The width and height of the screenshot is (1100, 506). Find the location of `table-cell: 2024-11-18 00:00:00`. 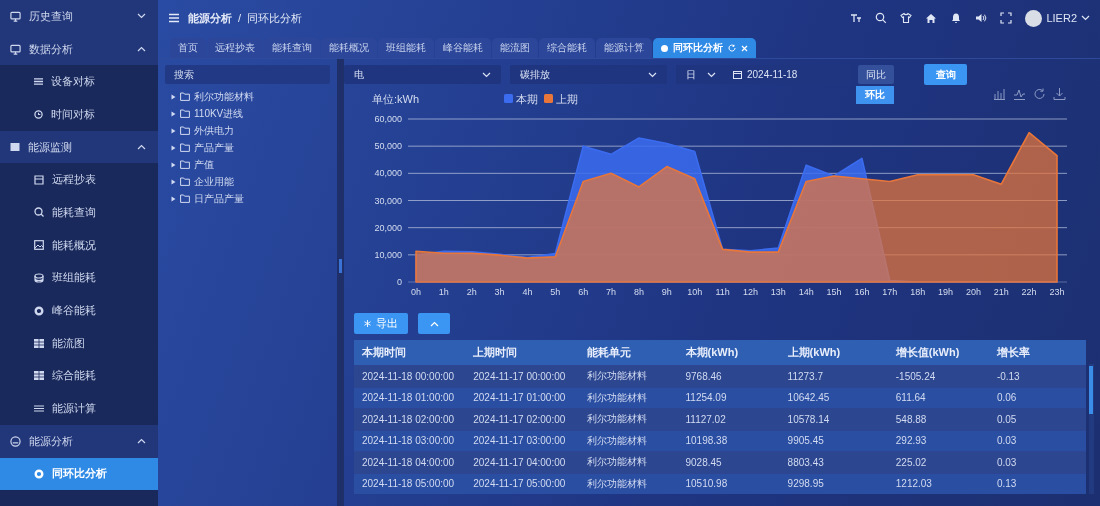

table-cell: 2024-11-18 00:00:00 is located at coordinates (410, 376).